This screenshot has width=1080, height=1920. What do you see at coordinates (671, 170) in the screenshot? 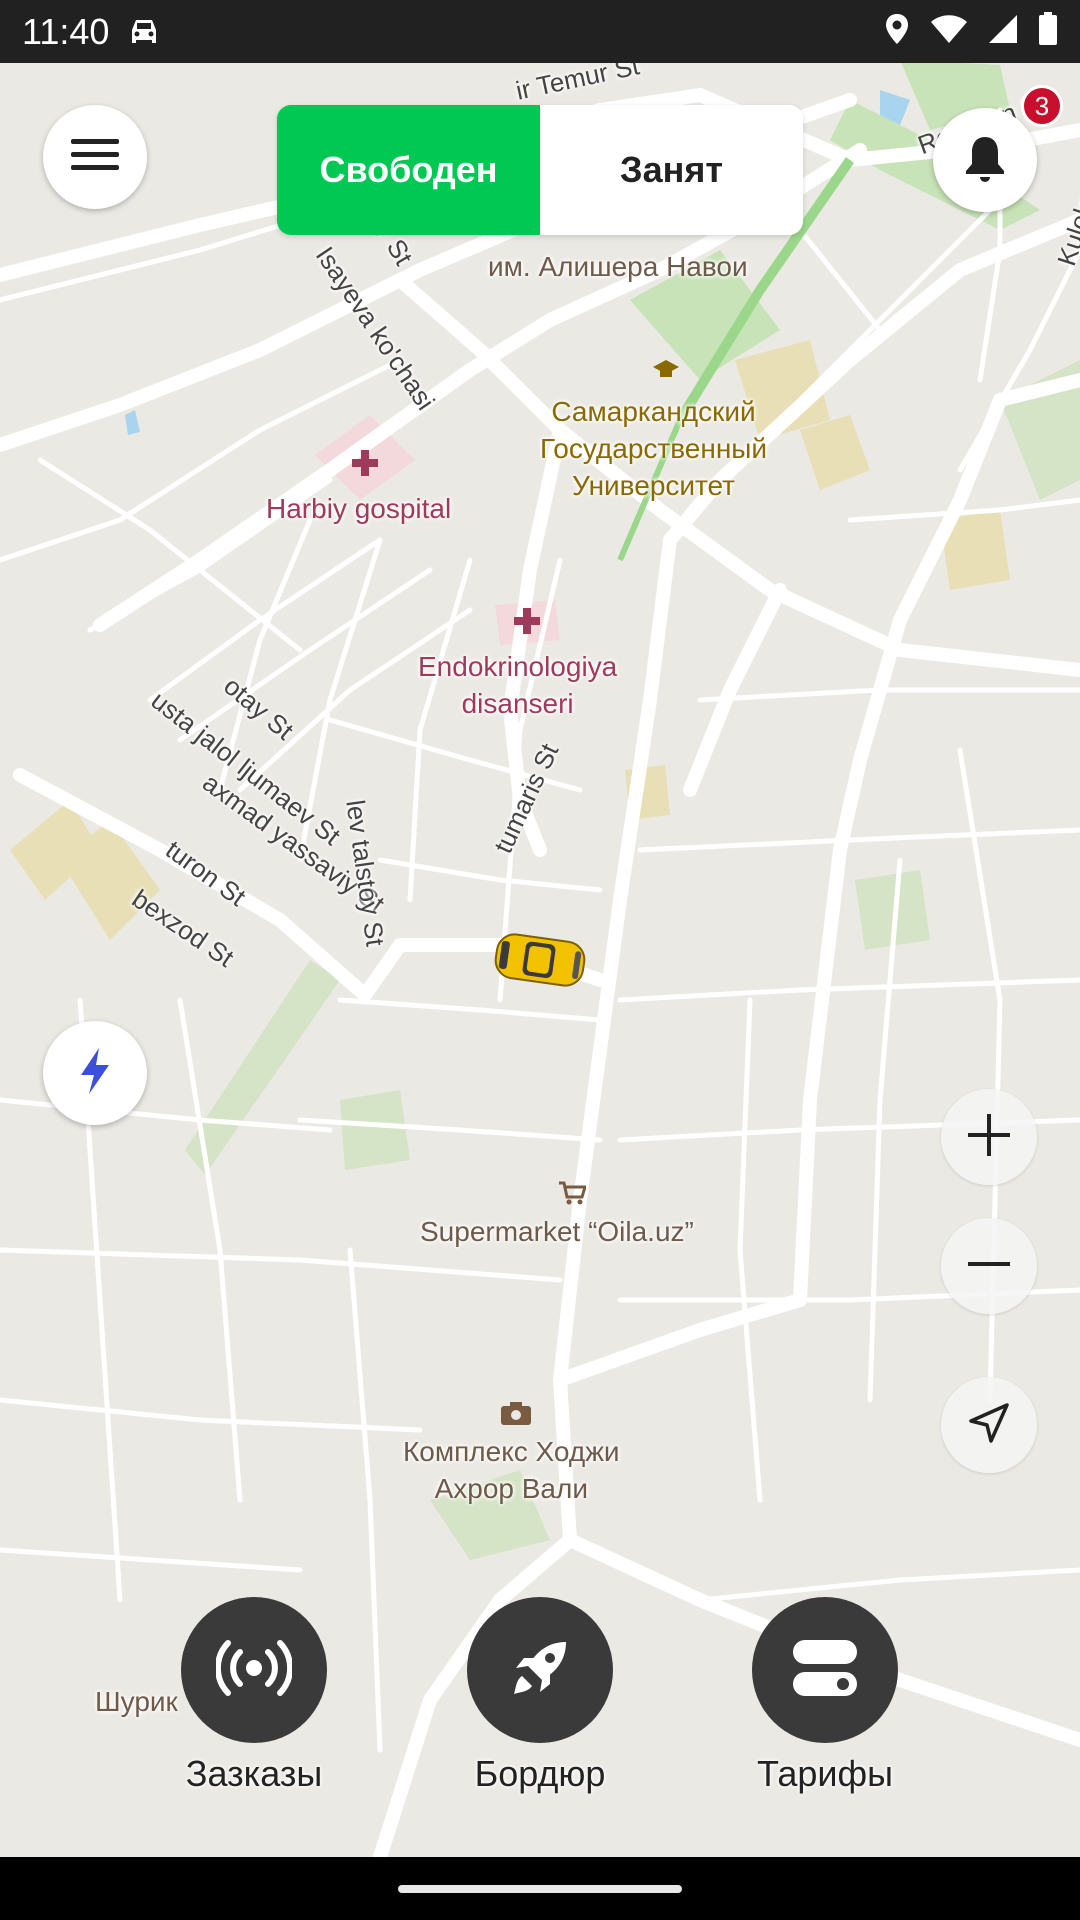
I see `status-busy-button: Занят` at bounding box center [671, 170].